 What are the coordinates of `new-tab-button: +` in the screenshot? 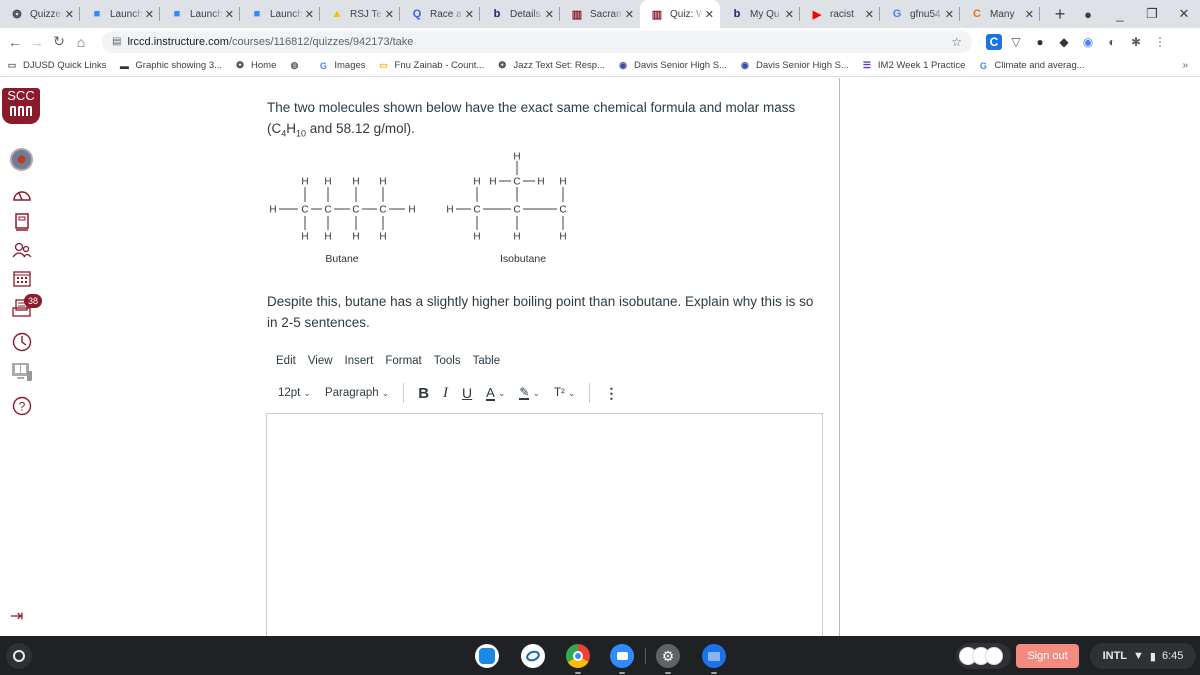 It's located at (1060, 14).